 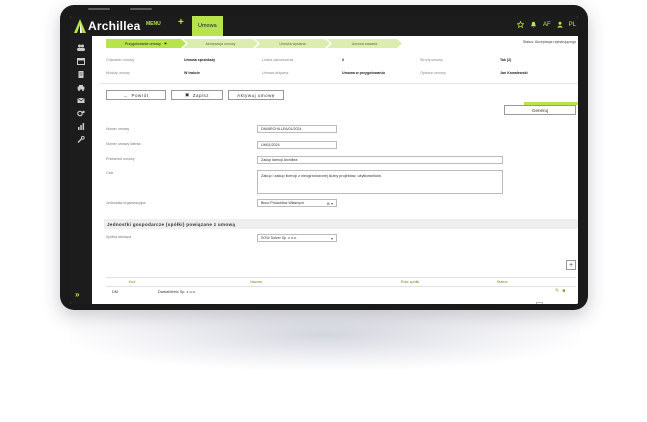 What do you see at coordinates (278, 59) in the screenshot?
I see `info-label: Liczba zakończenia` at bounding box center [278, 59].